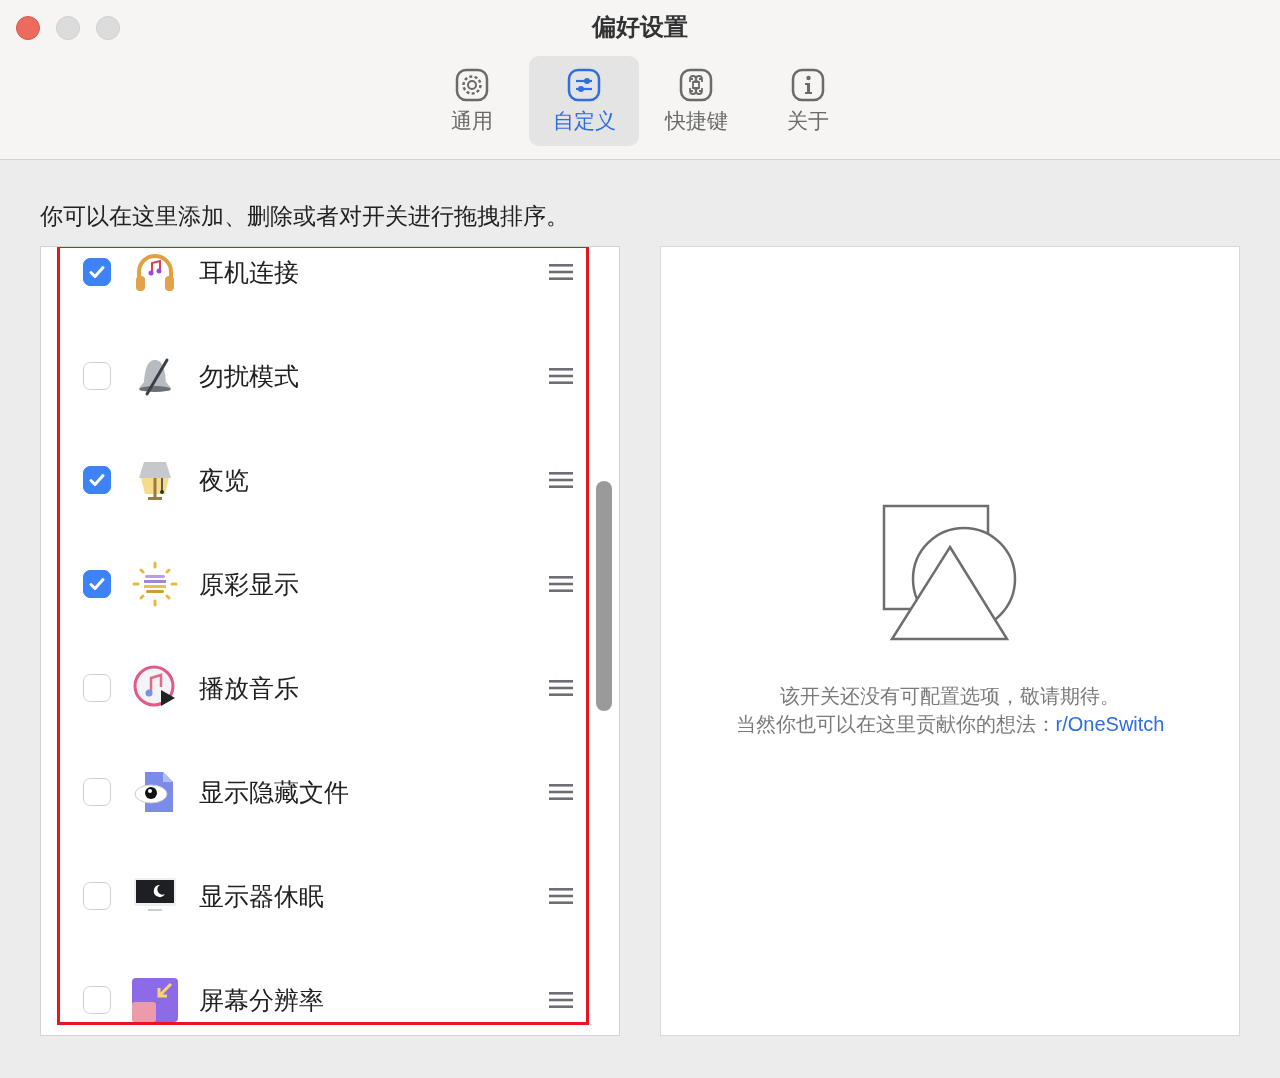 Image resolution: width=1280 pixels, height=1078 pixels. Describe the element at coordinates (155, 584) in the screenshot. I see `sun-icon` at that location.